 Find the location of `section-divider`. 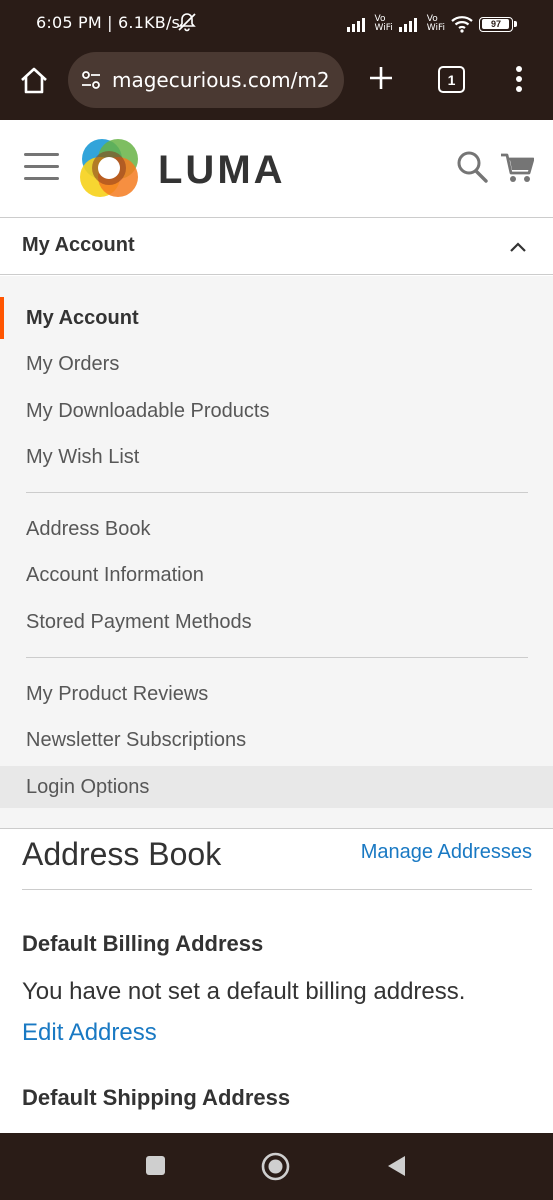

section-divider is located at coordinates (277, 889).